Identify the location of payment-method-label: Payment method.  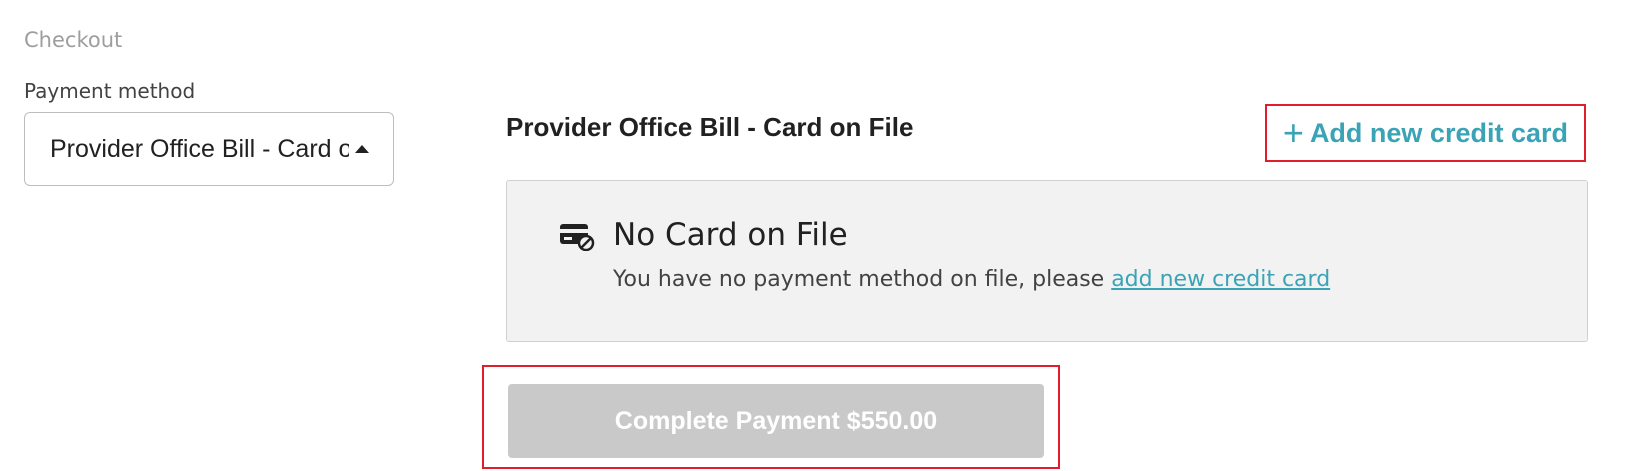
(110, 91).